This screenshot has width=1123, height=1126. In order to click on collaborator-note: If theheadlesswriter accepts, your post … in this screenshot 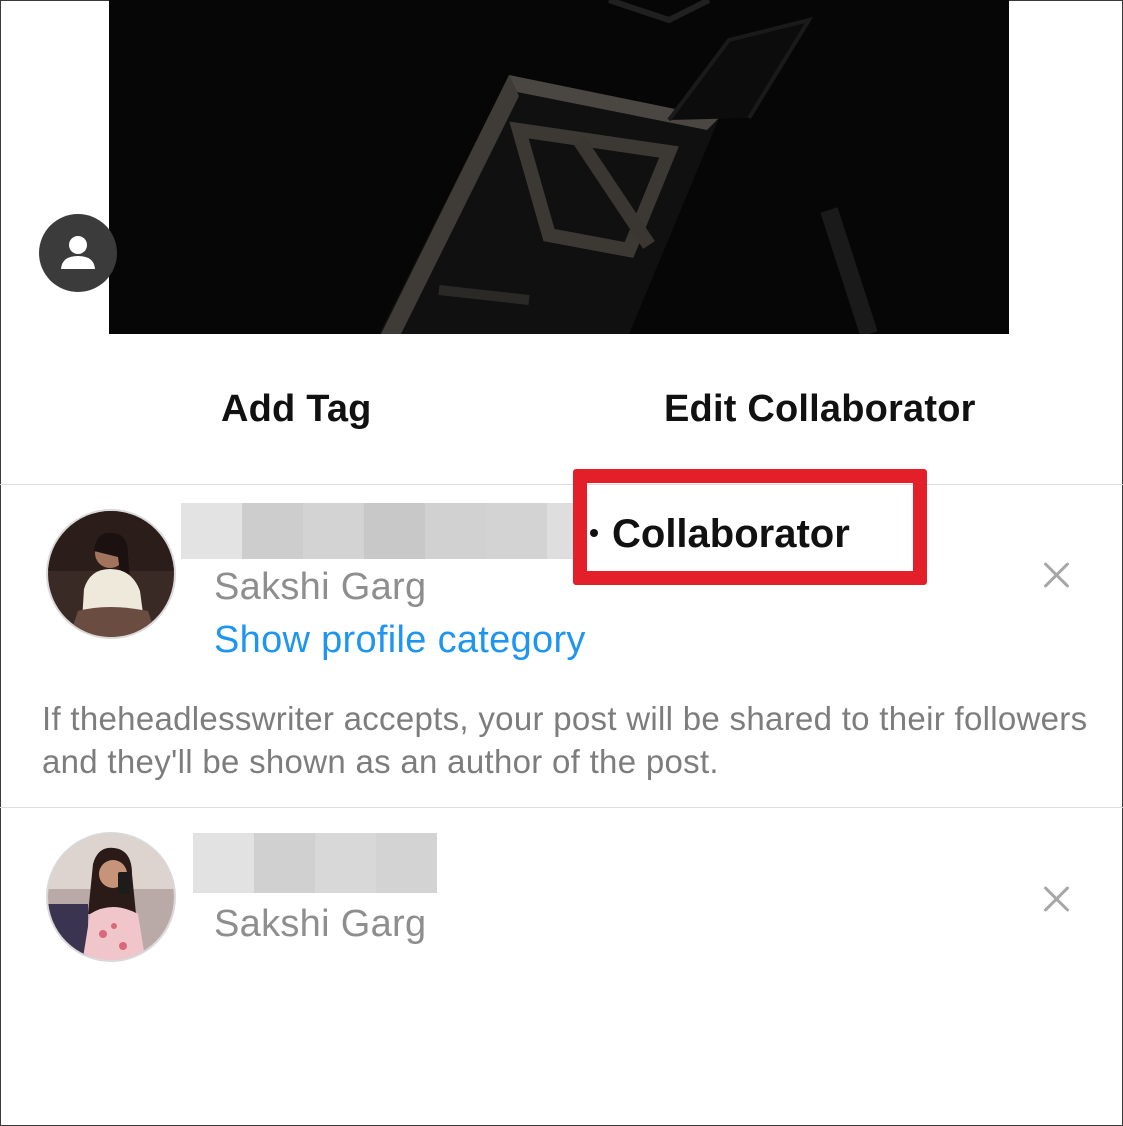, I will do `click(565, 740)`.